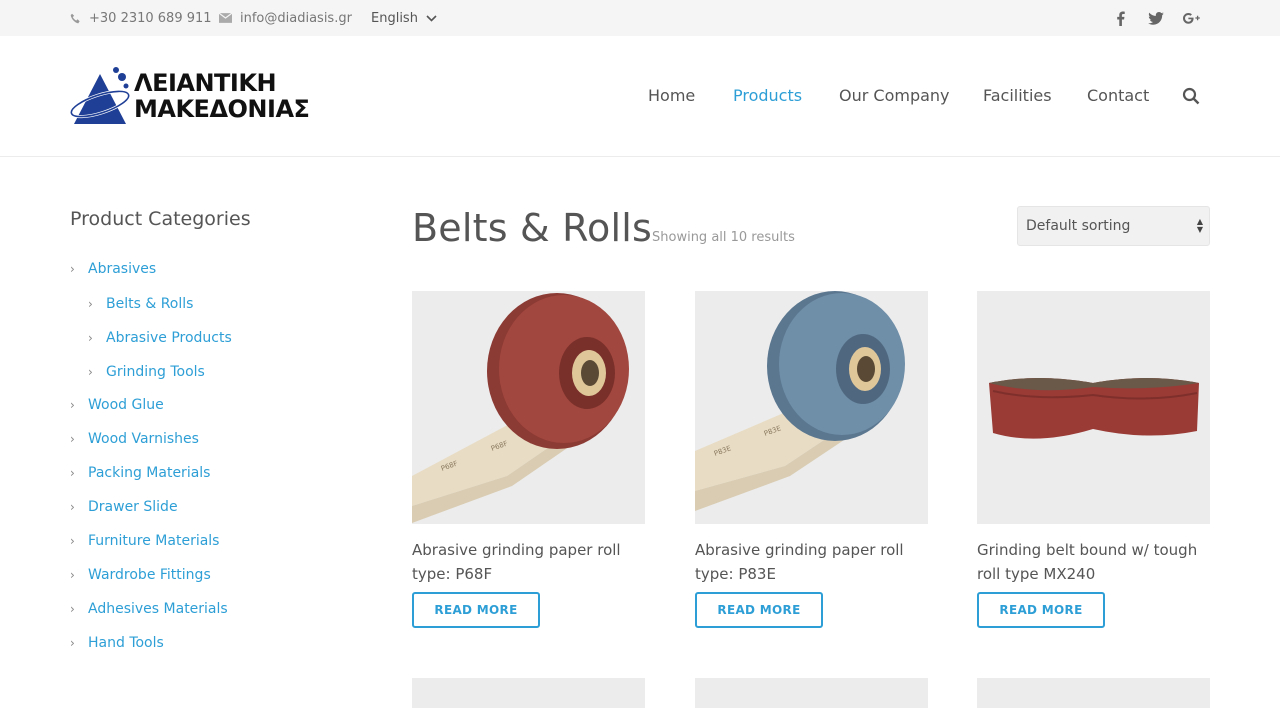 The width and height of the screenshot is (1280, 708). What do you see at coordinates (149, 473) in the screenshot?
I see `category-label: Packing Materials` at bounding box center [149, 473].